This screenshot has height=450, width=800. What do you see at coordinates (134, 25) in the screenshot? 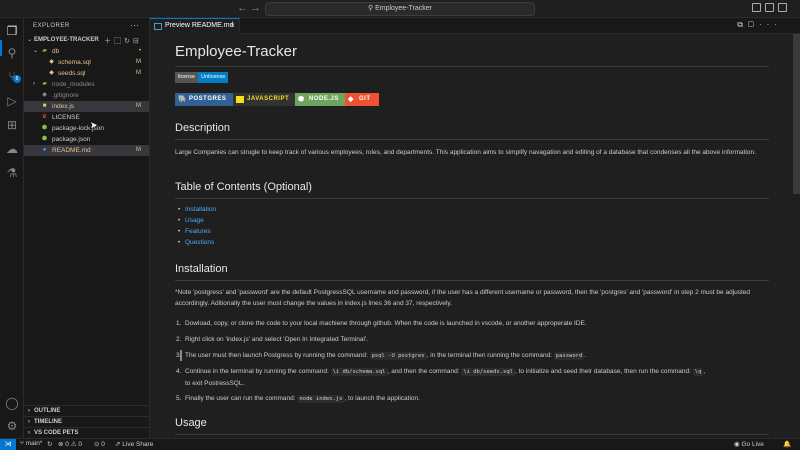
I see `more-actions-icon: ···` at bounding box center [134, 25].